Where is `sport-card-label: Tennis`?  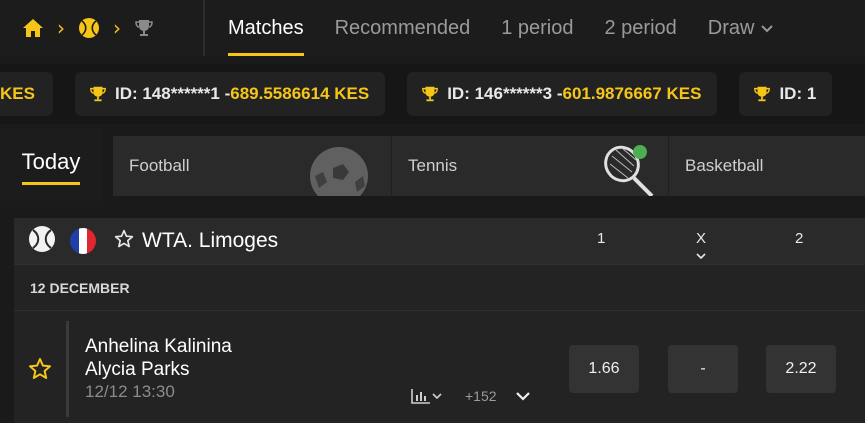
sport-card-label: Tennis is located at coordinates (433, 165).